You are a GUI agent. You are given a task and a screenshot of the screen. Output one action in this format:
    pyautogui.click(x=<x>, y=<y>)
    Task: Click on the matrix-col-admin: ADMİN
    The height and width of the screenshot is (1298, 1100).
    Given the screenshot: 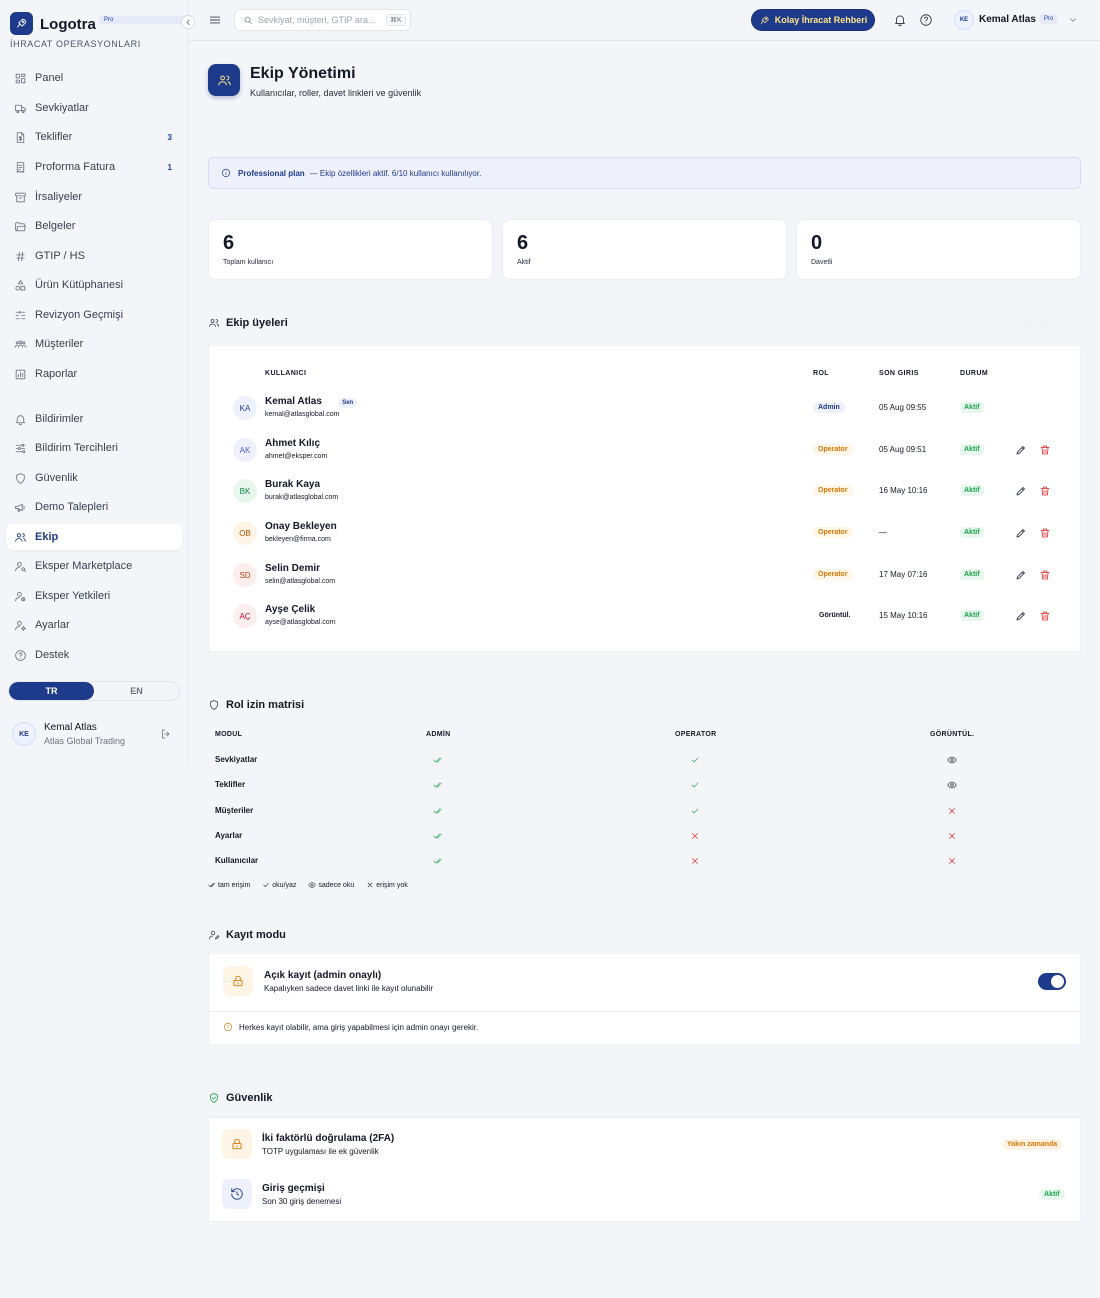 What is the action you would take?
    pyautogui.click(x=438, y=734)
    